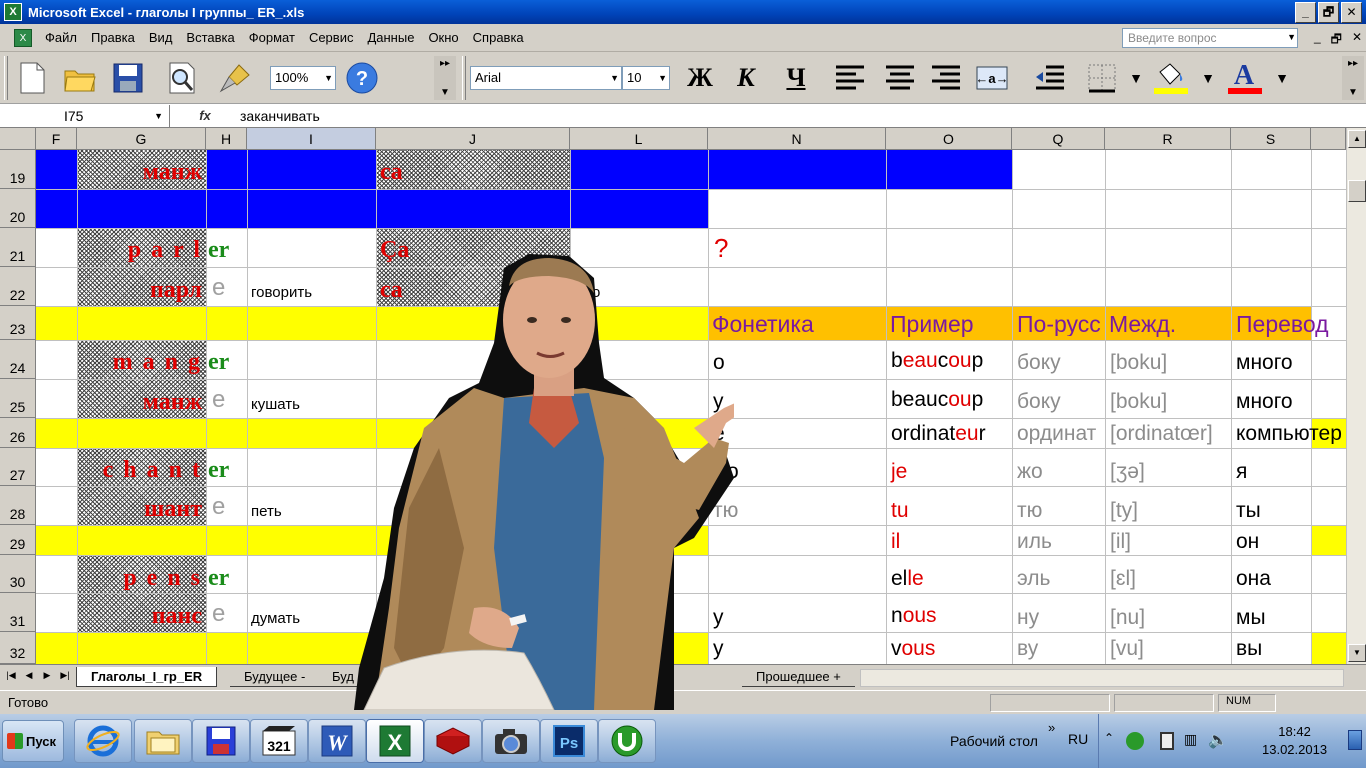  Describe the element at coordinates (303, 78) in the screenshot. I see `zoom-select: 100% ▼` at that location.